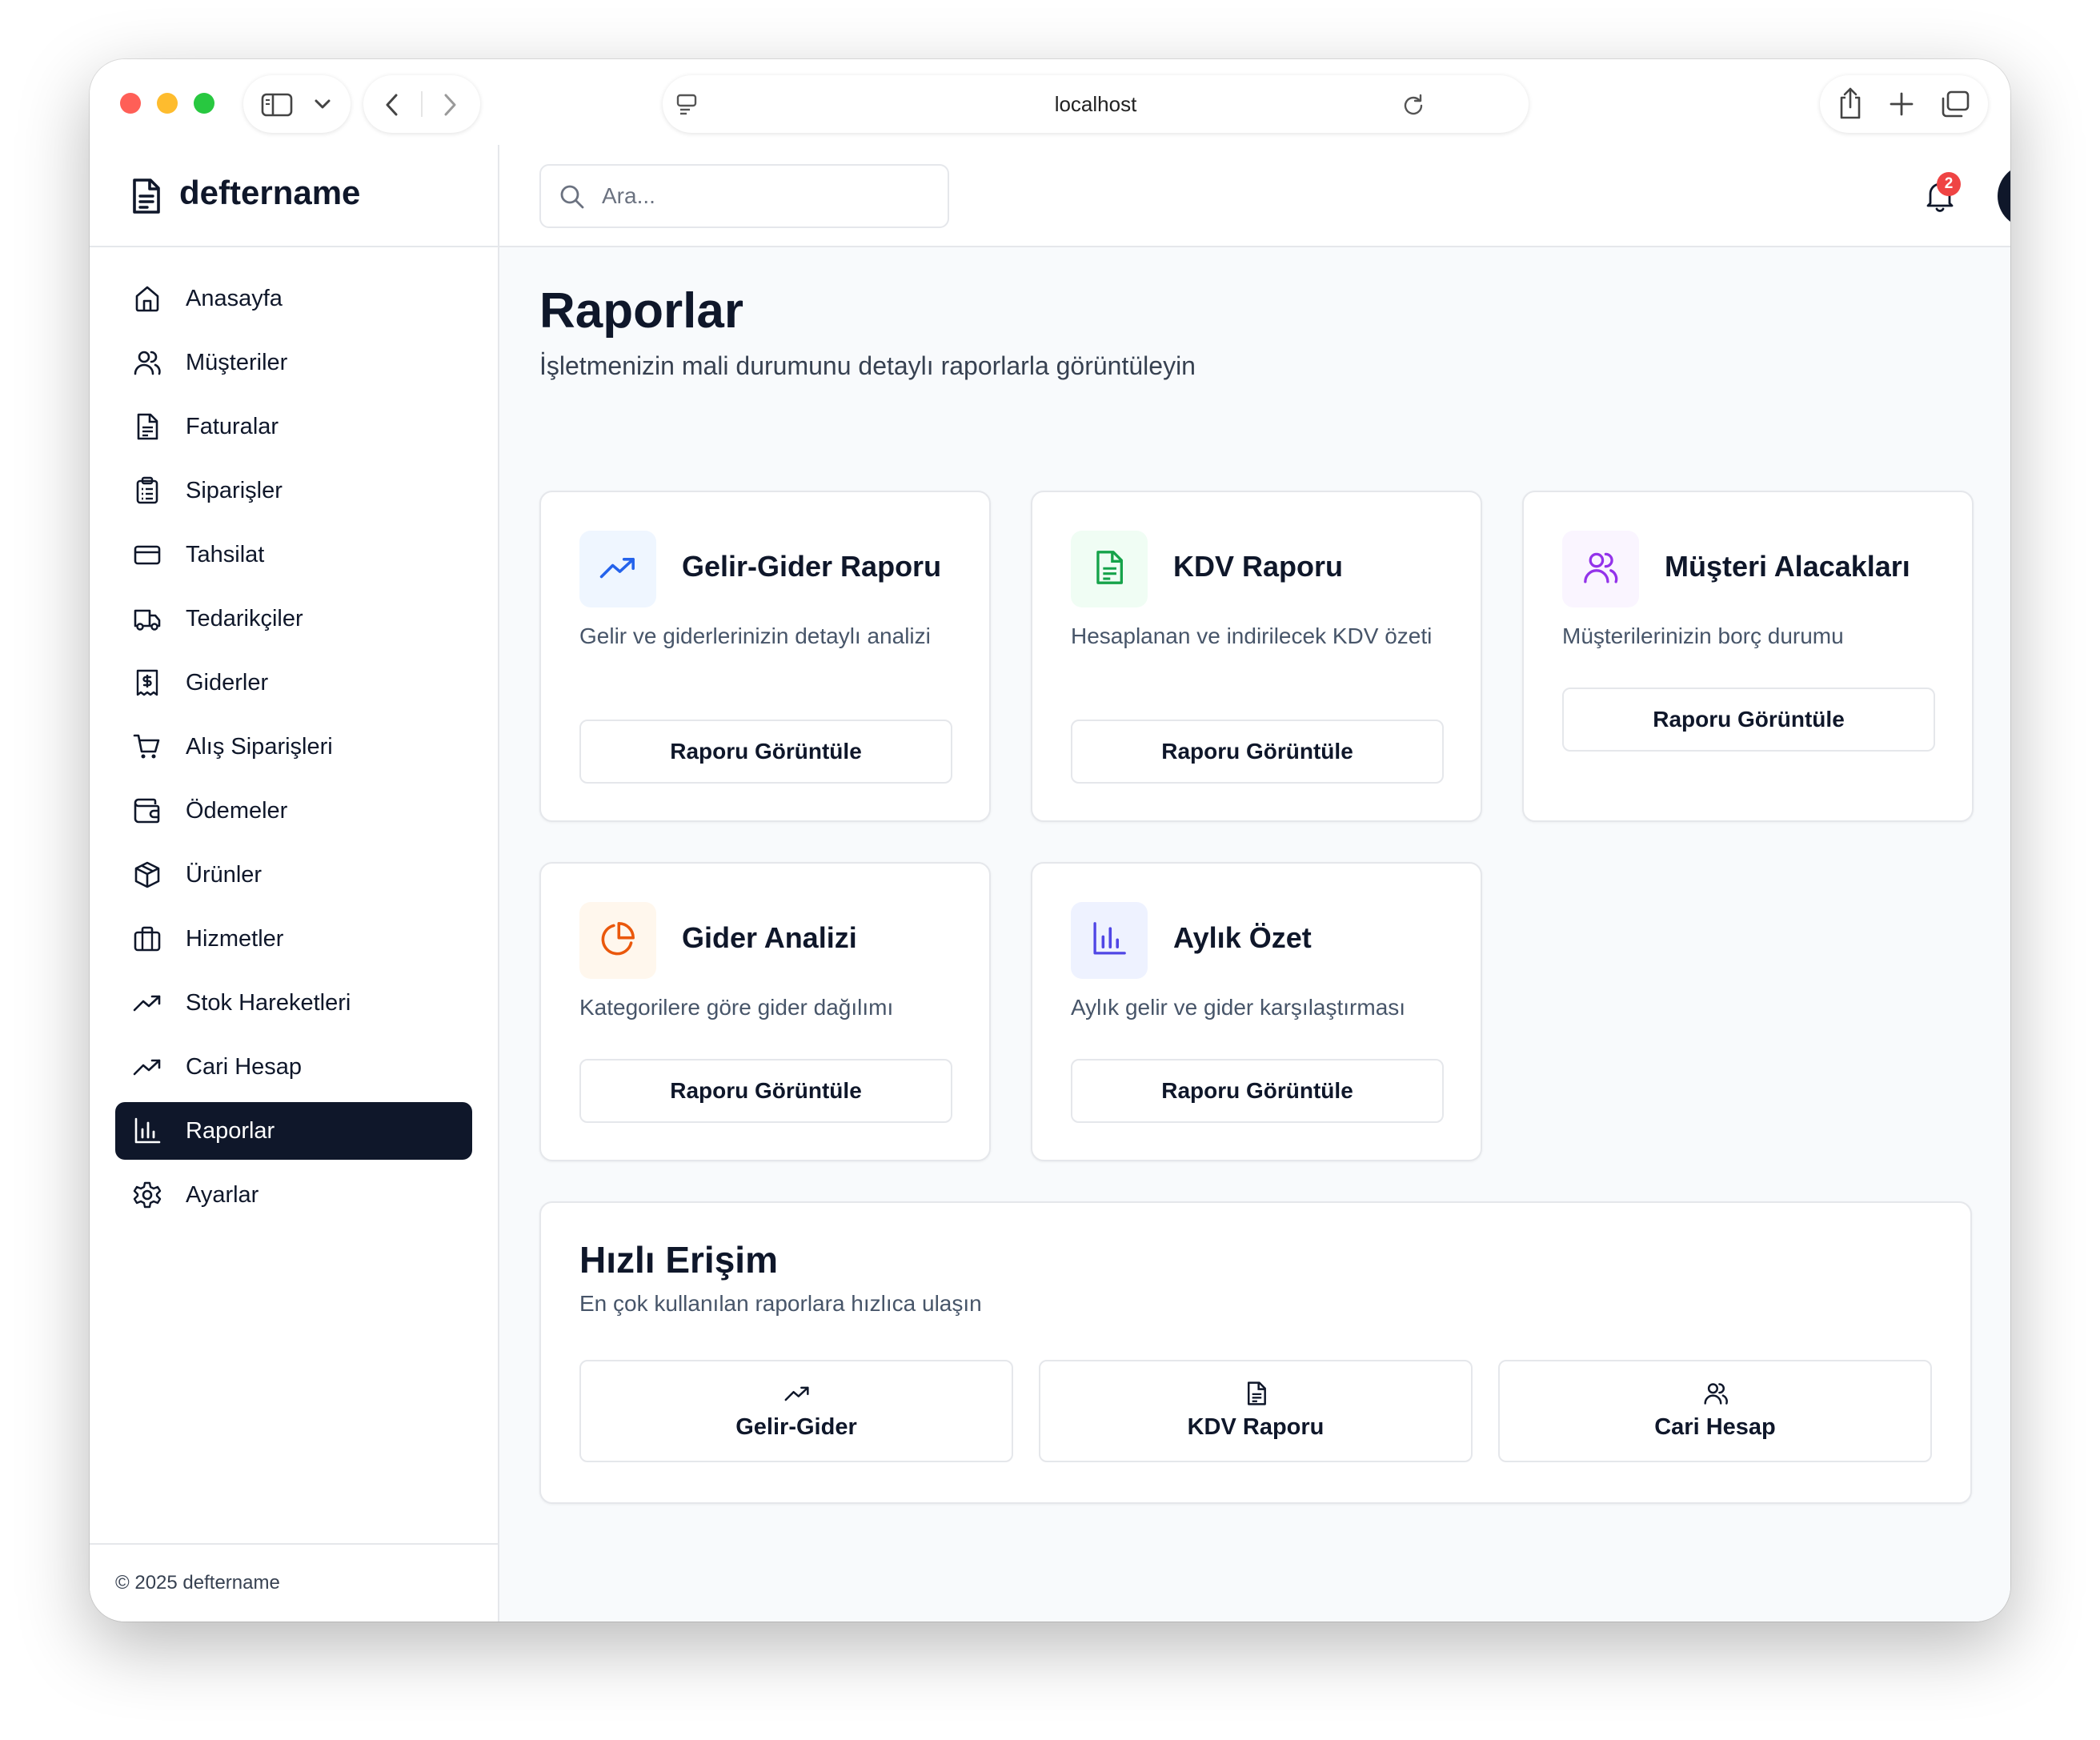 The width and height of the screenshot is (2100, 1740). Describe the element at coordinates (392, 107) in the screenshot. I see `back-icon` at that location.